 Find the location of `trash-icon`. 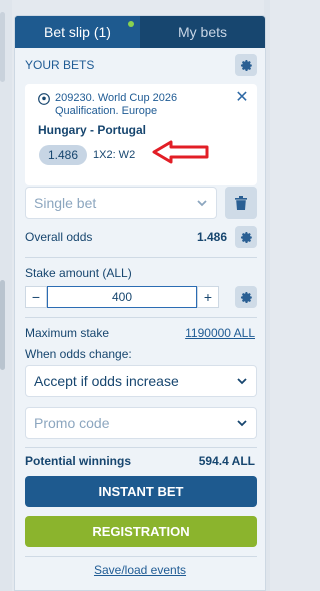

trash-icon is located at coordinates (241, 203).